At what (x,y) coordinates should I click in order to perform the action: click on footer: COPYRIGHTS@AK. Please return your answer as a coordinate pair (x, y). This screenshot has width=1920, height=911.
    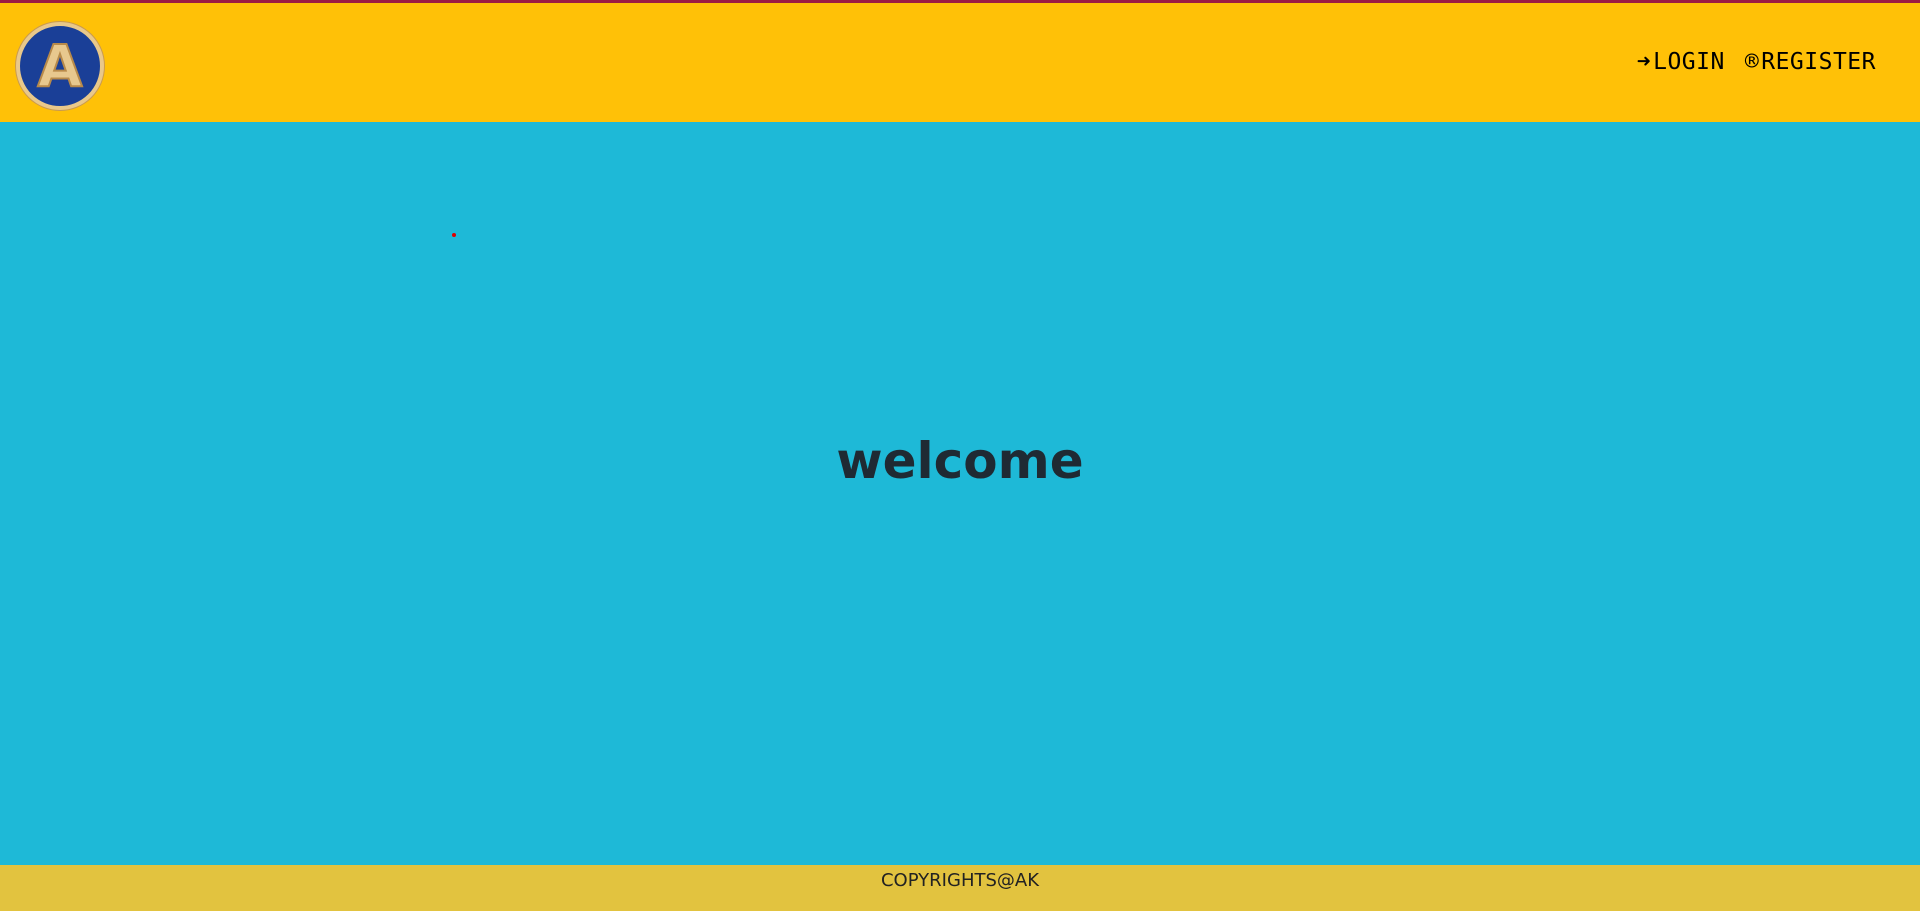
    Looking at the image, I should click on (960, 888).